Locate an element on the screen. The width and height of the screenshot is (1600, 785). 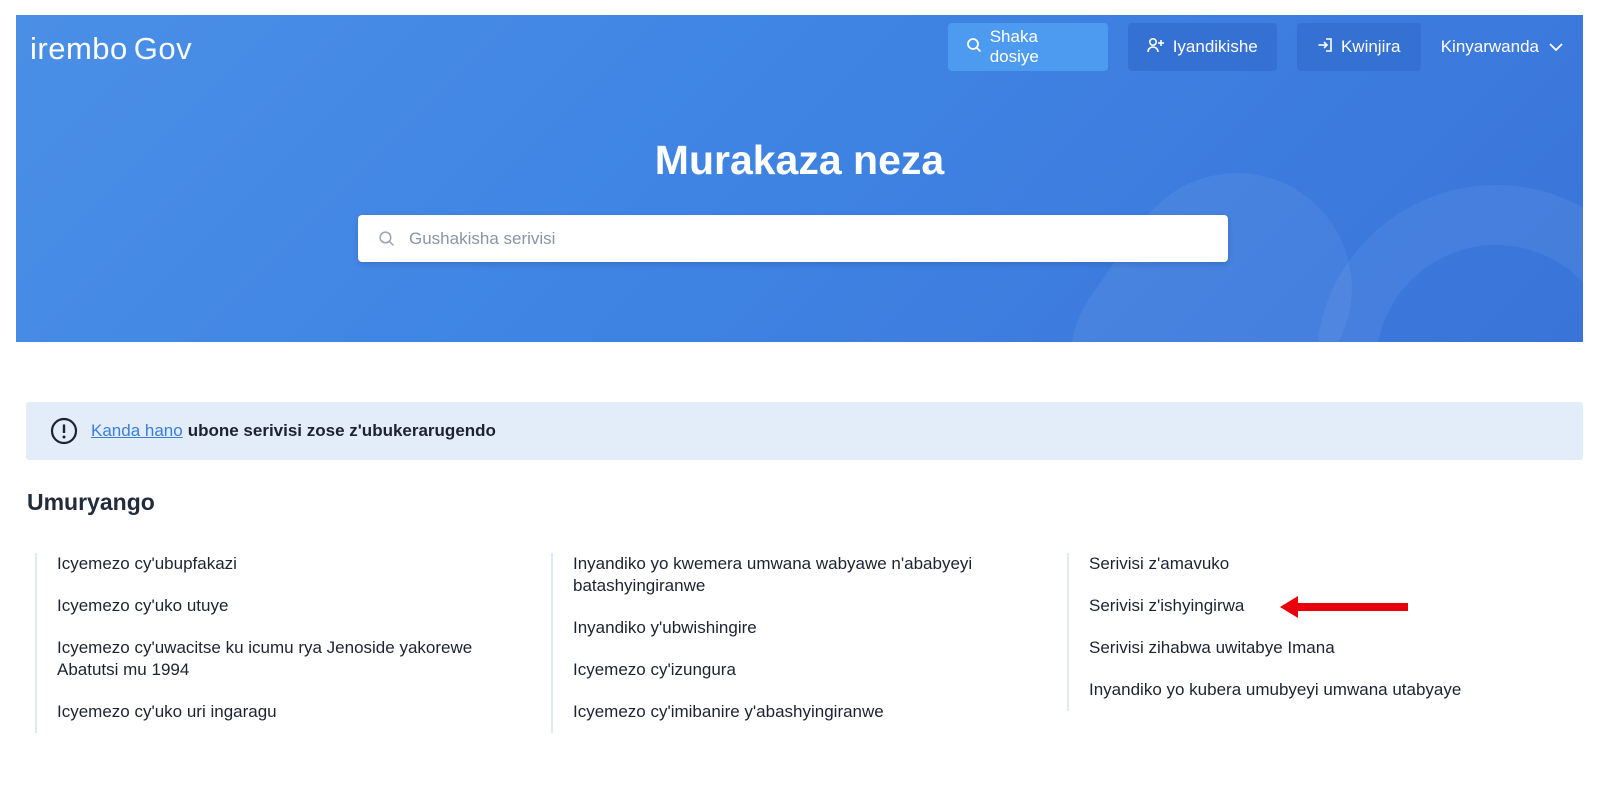
logo-brand: irembo is located at coordinates (79, 48).